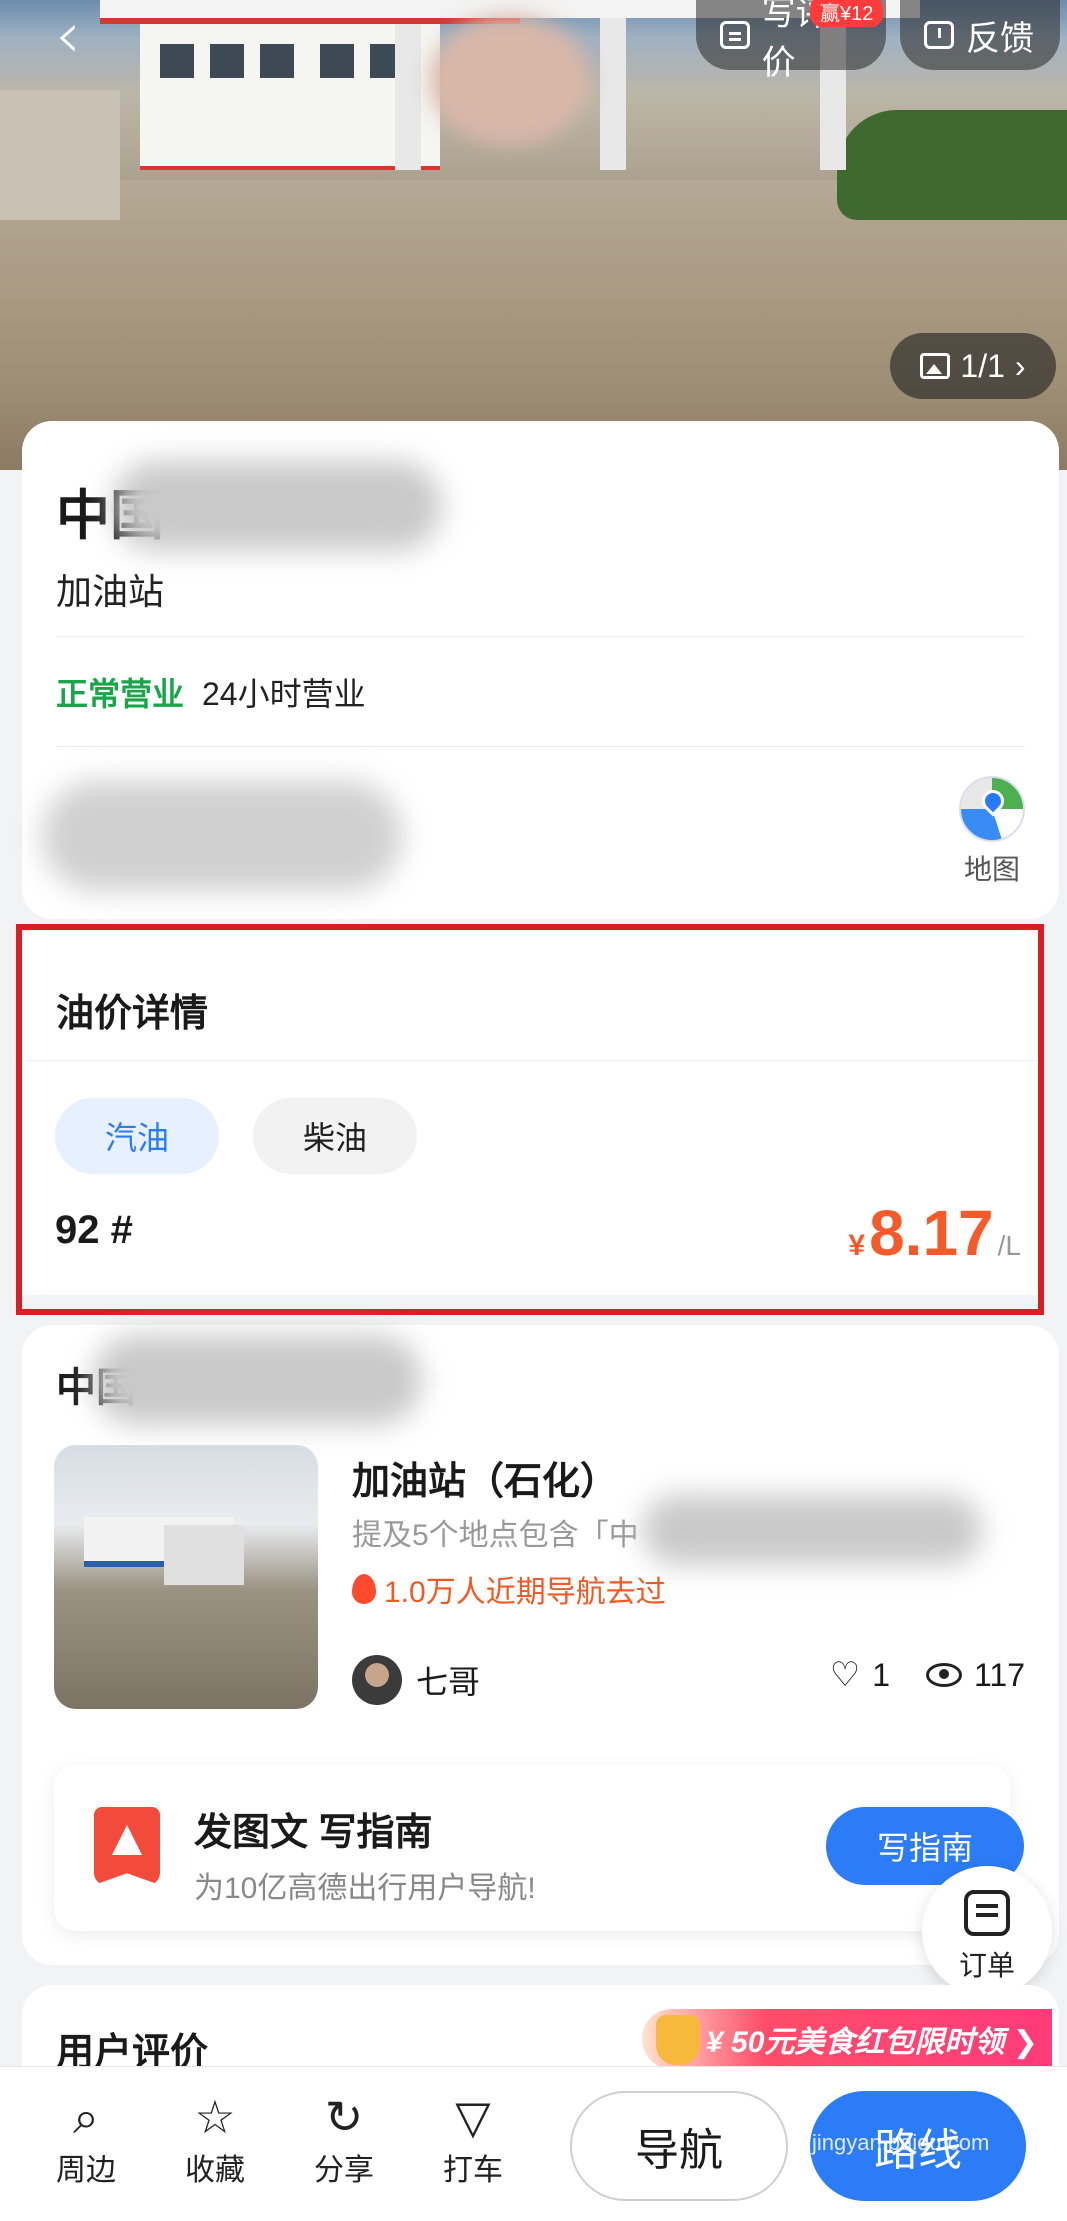 This screenshot has width=1067, height=2221. Describe the element at coordinates (215, 2117) in the screenshot. I see `star-icon: ☆` at that location.